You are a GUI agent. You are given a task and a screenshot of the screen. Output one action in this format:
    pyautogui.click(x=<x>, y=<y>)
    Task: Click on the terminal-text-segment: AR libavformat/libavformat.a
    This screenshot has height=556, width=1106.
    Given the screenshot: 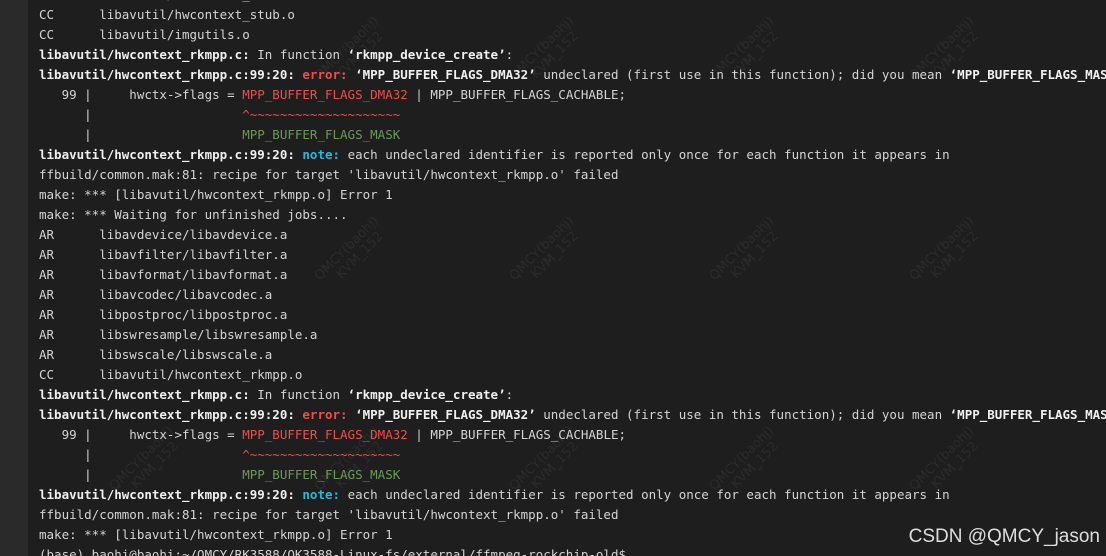 What is the action you would take?
    pyautogui.click(x=163, y=274)
    